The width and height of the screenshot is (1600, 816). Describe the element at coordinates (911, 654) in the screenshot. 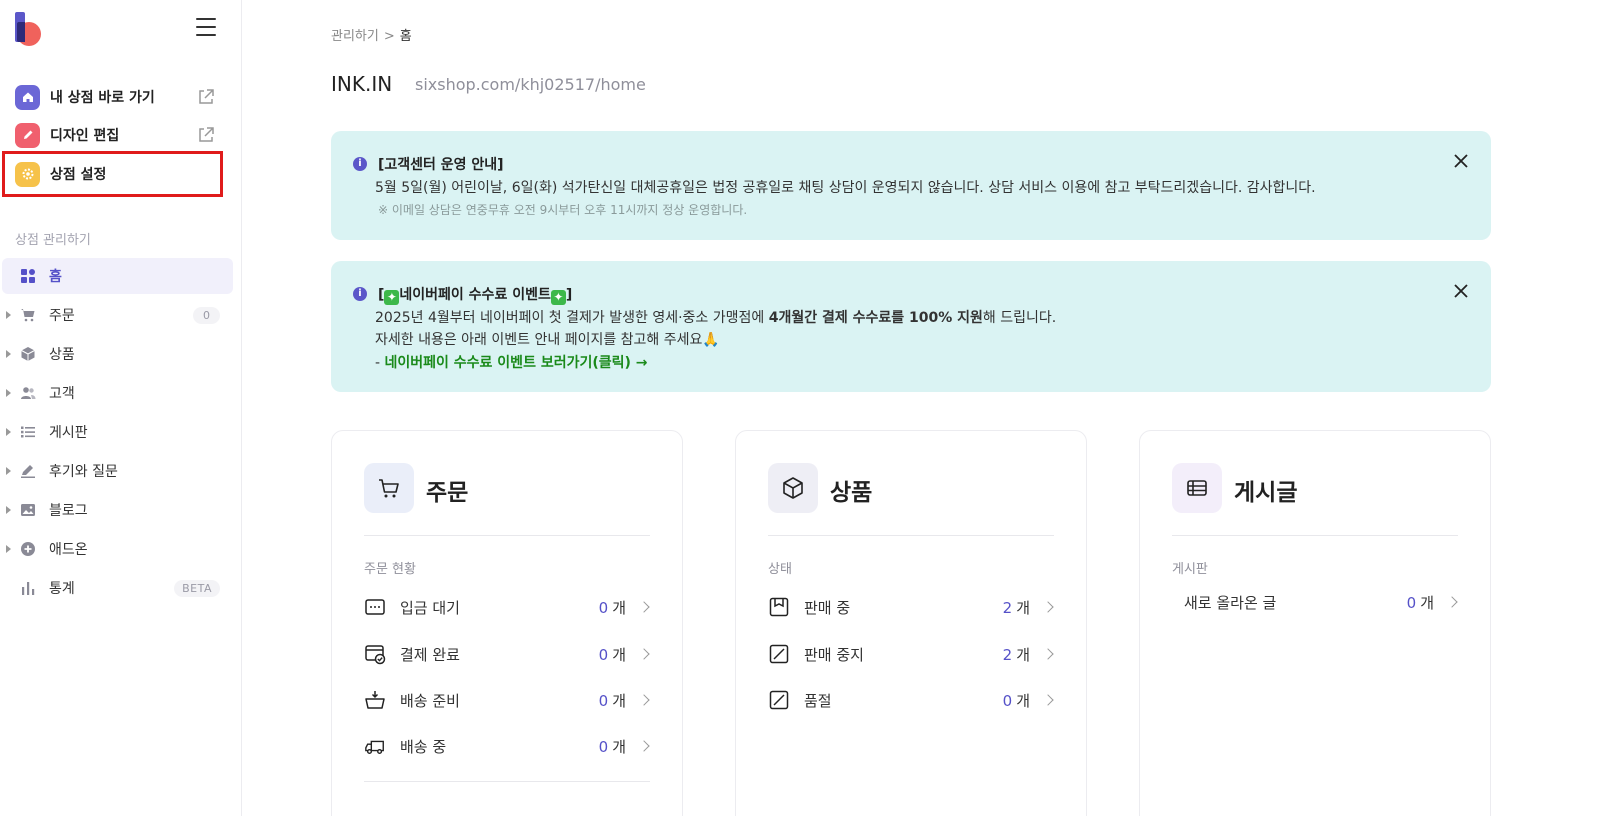

I see `product-row-sale-stopped: 판매 중지 2개` at that location.